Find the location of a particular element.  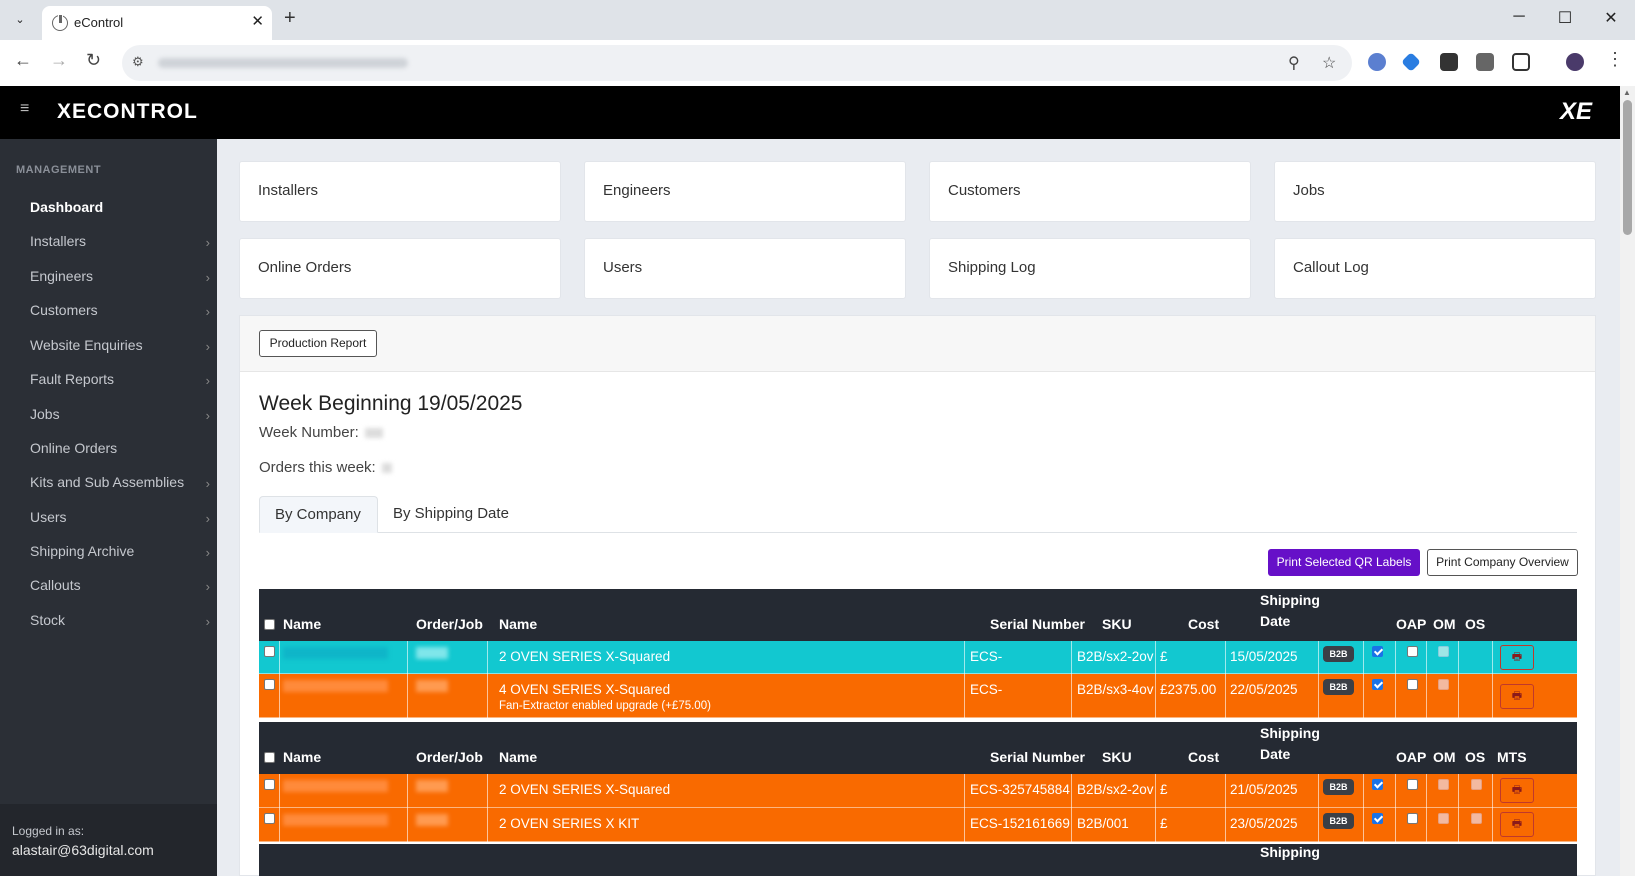

sidebar-item-label: Jobs is located at coordinates (45, 414).